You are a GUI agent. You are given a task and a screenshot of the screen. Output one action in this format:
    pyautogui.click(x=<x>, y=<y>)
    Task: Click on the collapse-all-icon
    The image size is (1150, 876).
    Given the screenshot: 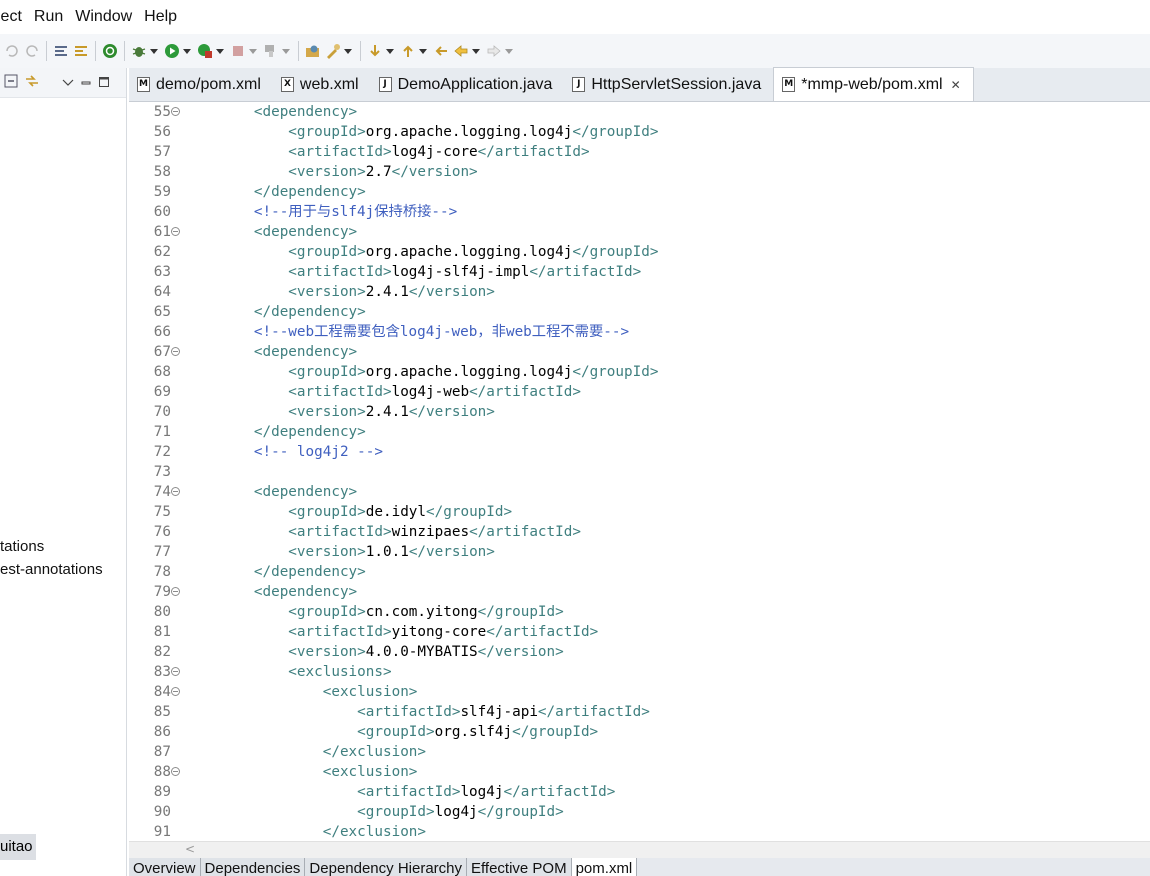 What is the action you would take?
    pyautogui.click(x=11, y=83)
    